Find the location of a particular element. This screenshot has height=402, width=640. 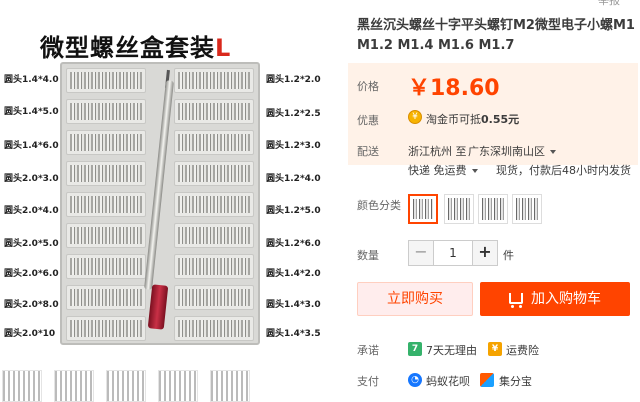

image-label-right: 圆头1.4*3.5 is located at coordinates (293, 334).